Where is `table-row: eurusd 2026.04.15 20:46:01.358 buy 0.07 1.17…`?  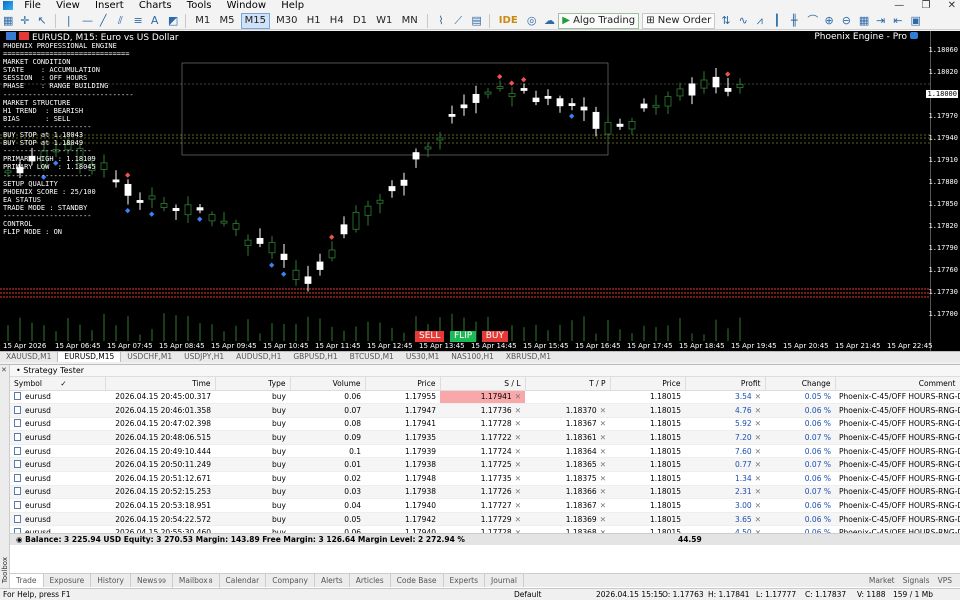
table-row: eurusd 2026.04.15 20:46:01.358 buy 0.07 1.17… is located at coordinates (485, 410).